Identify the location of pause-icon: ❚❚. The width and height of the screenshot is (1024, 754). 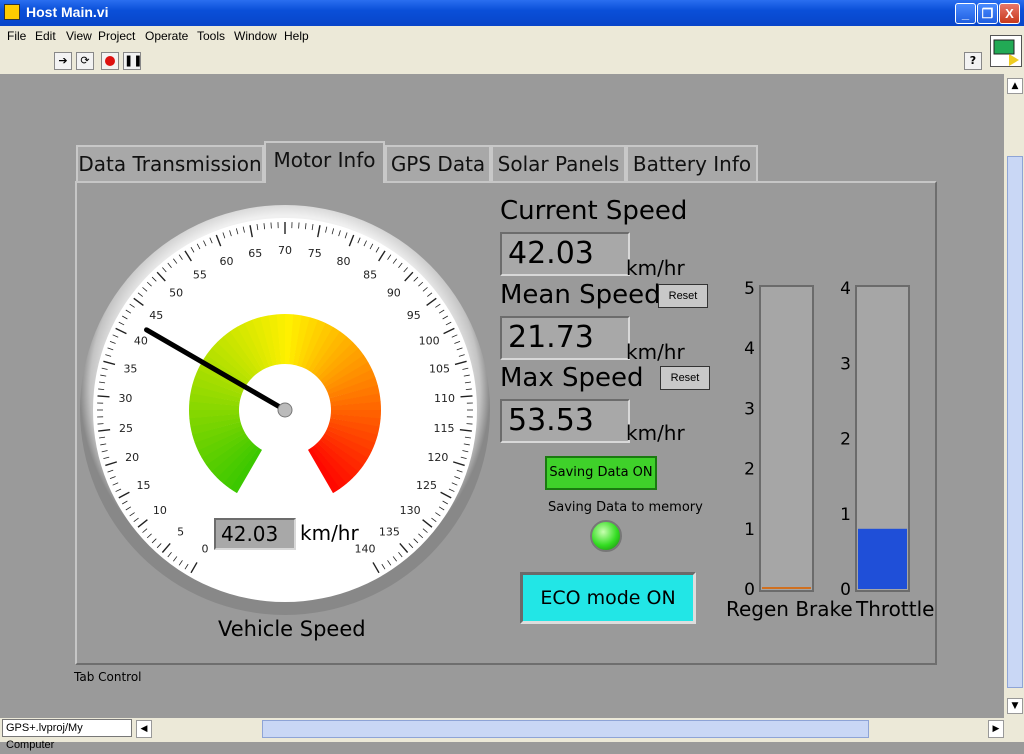
(132, 61).